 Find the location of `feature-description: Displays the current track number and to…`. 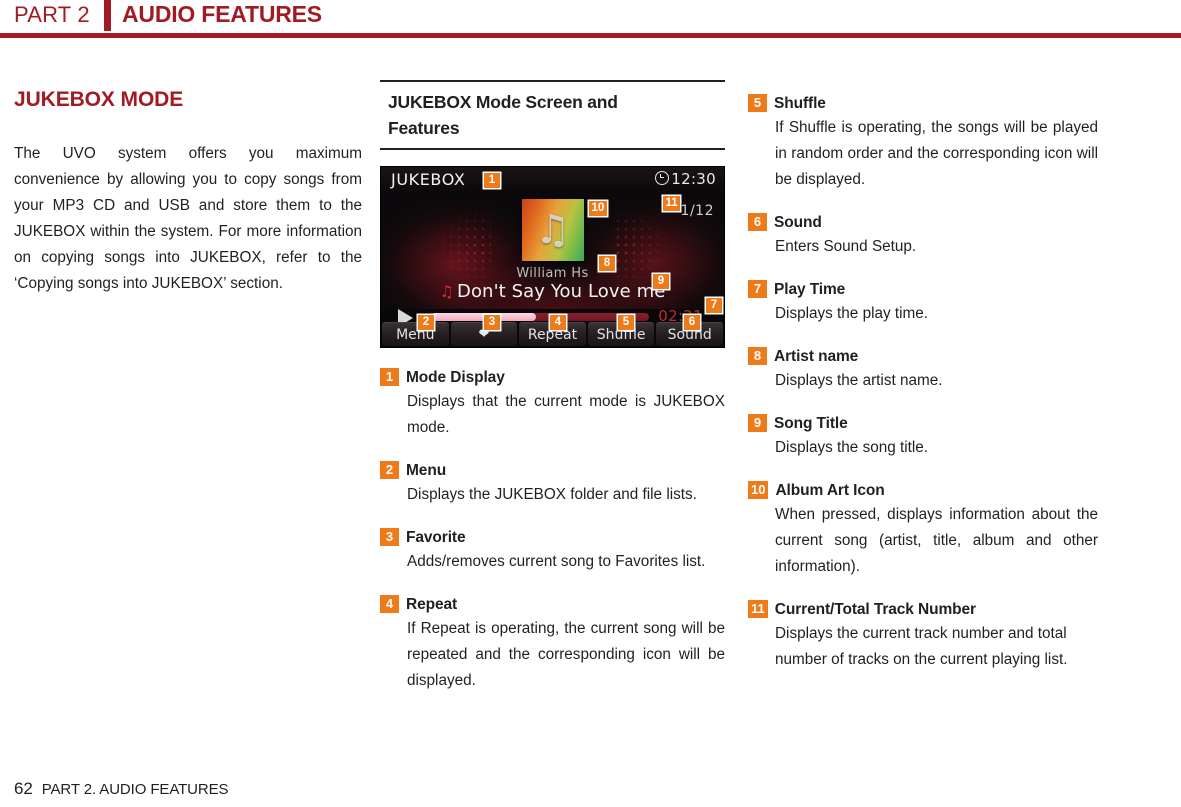

feature-description: Displays the current track number and to… is located at coordinates (921, 646).